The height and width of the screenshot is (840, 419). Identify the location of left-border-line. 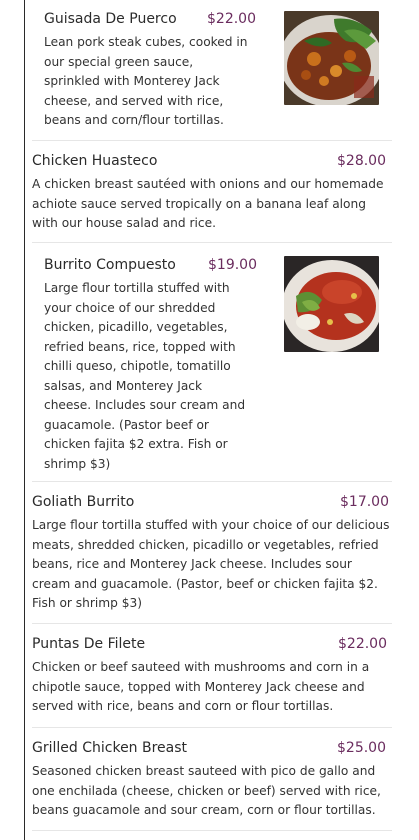
(24, 420).